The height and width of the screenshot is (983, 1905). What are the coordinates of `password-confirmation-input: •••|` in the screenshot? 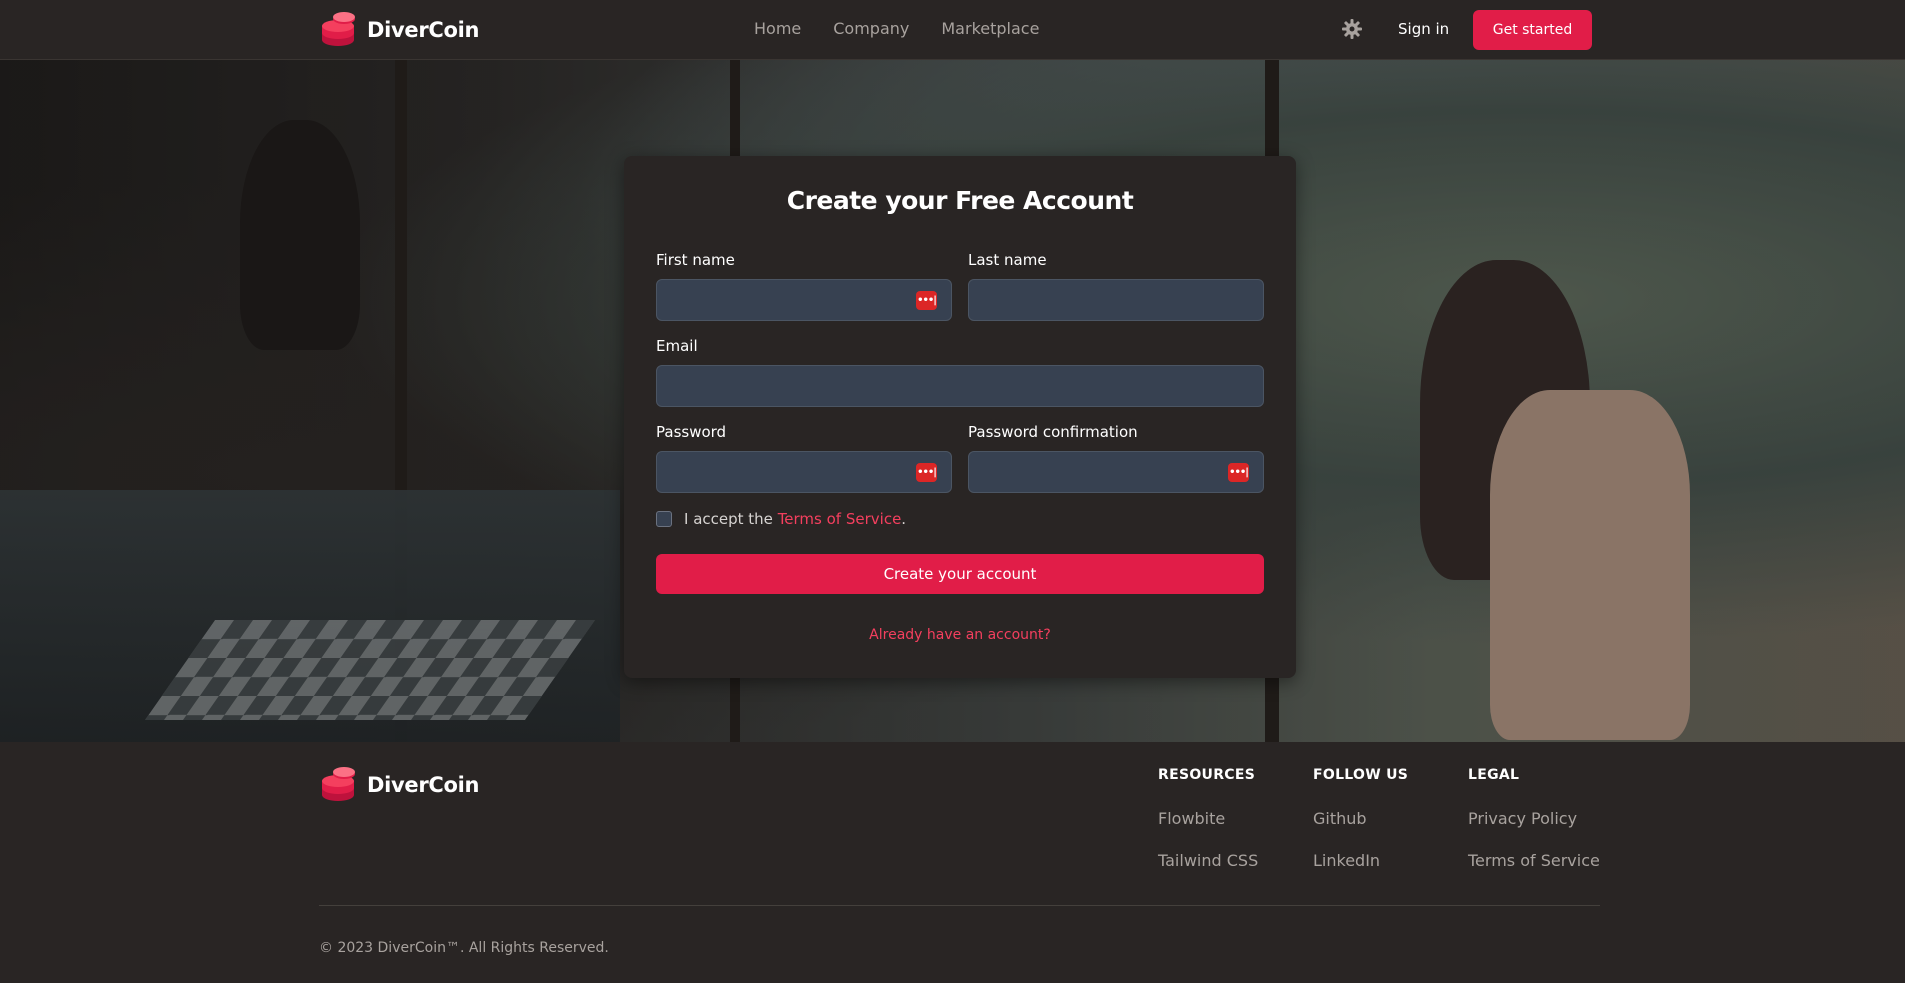 It's located at (1116, 472).